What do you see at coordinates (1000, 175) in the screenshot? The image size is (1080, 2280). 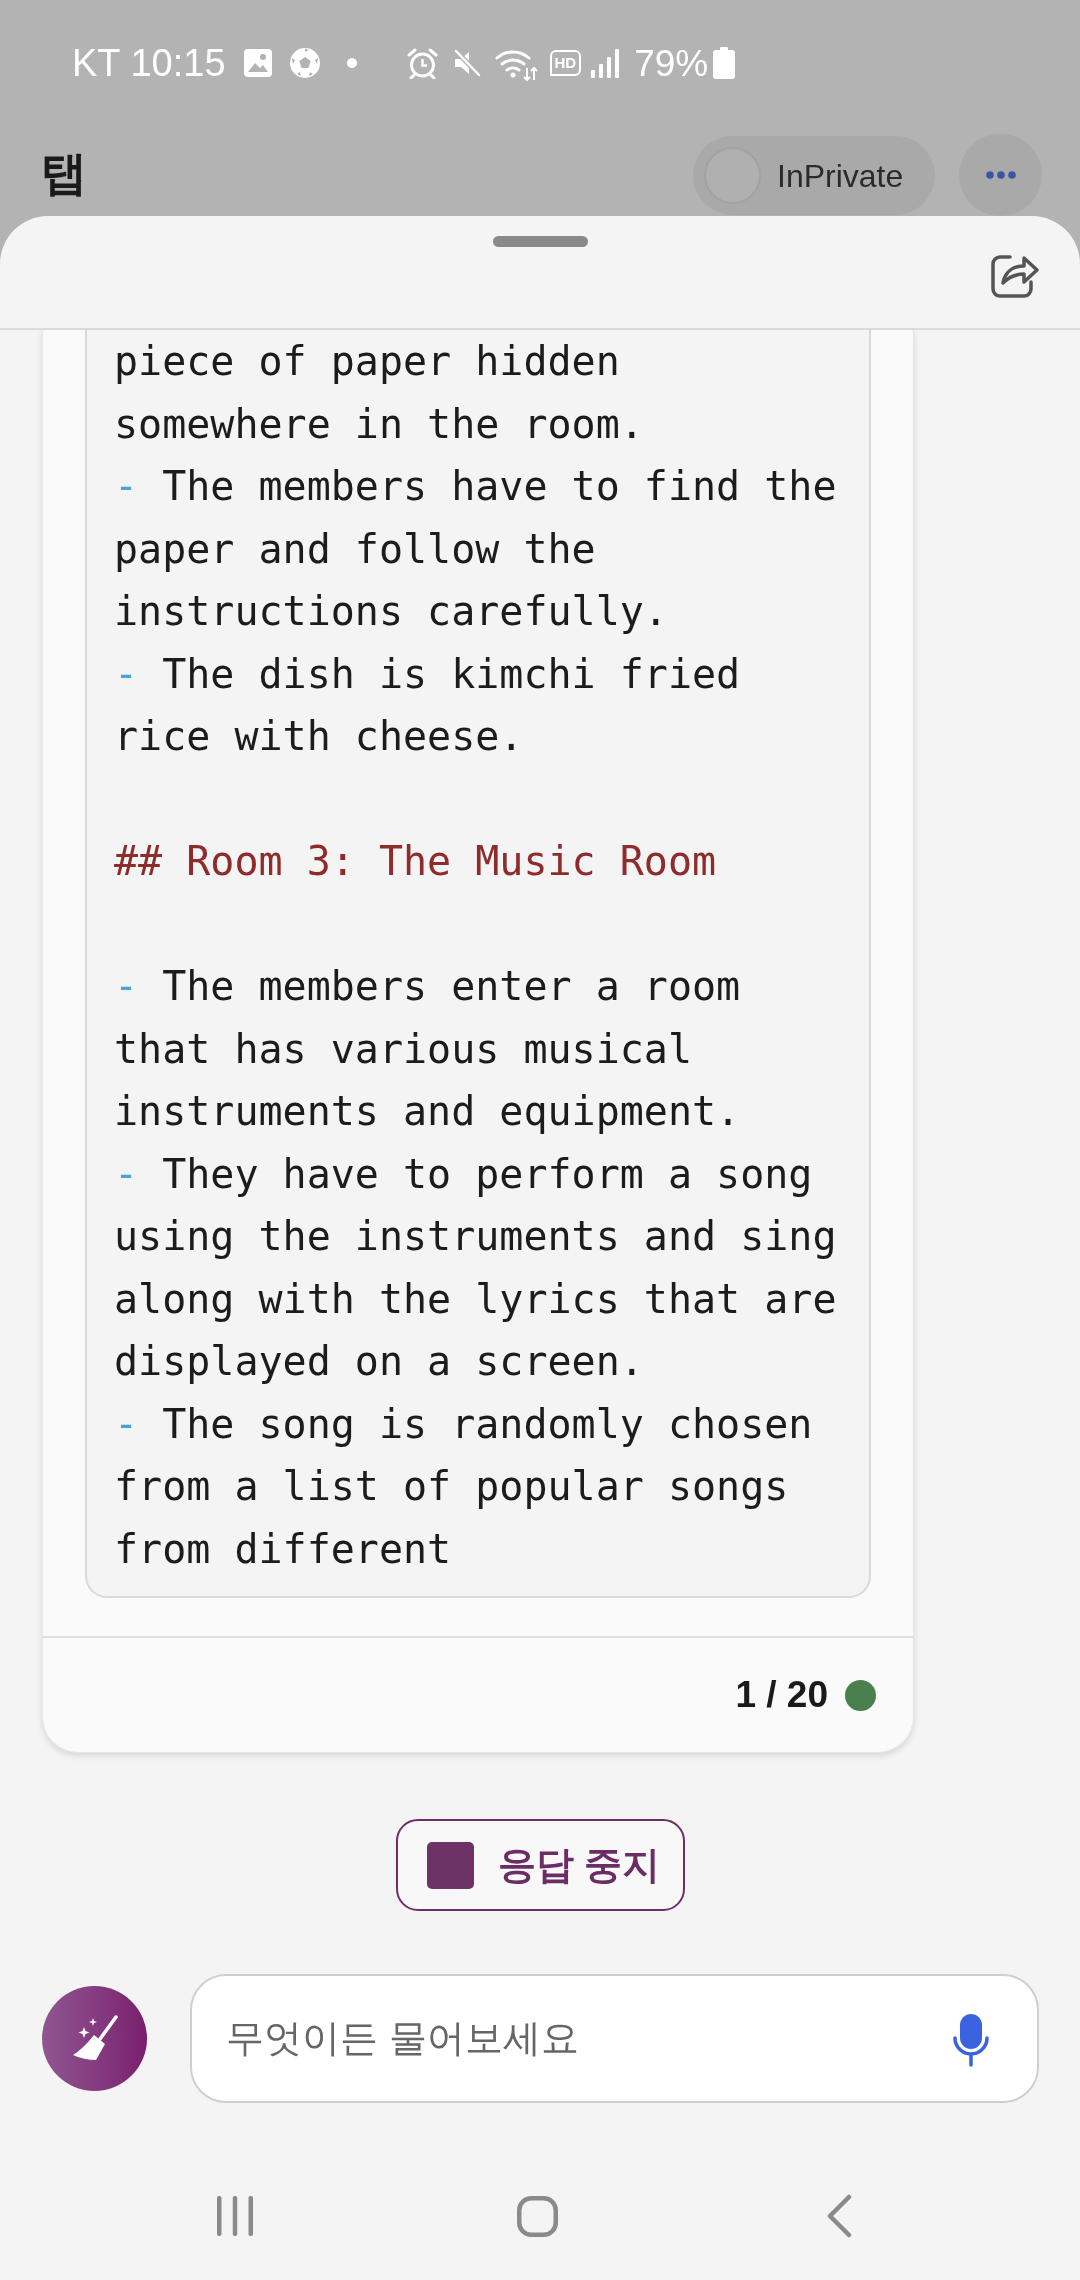 I see `more-icon` at bounding box center [1000, 175].